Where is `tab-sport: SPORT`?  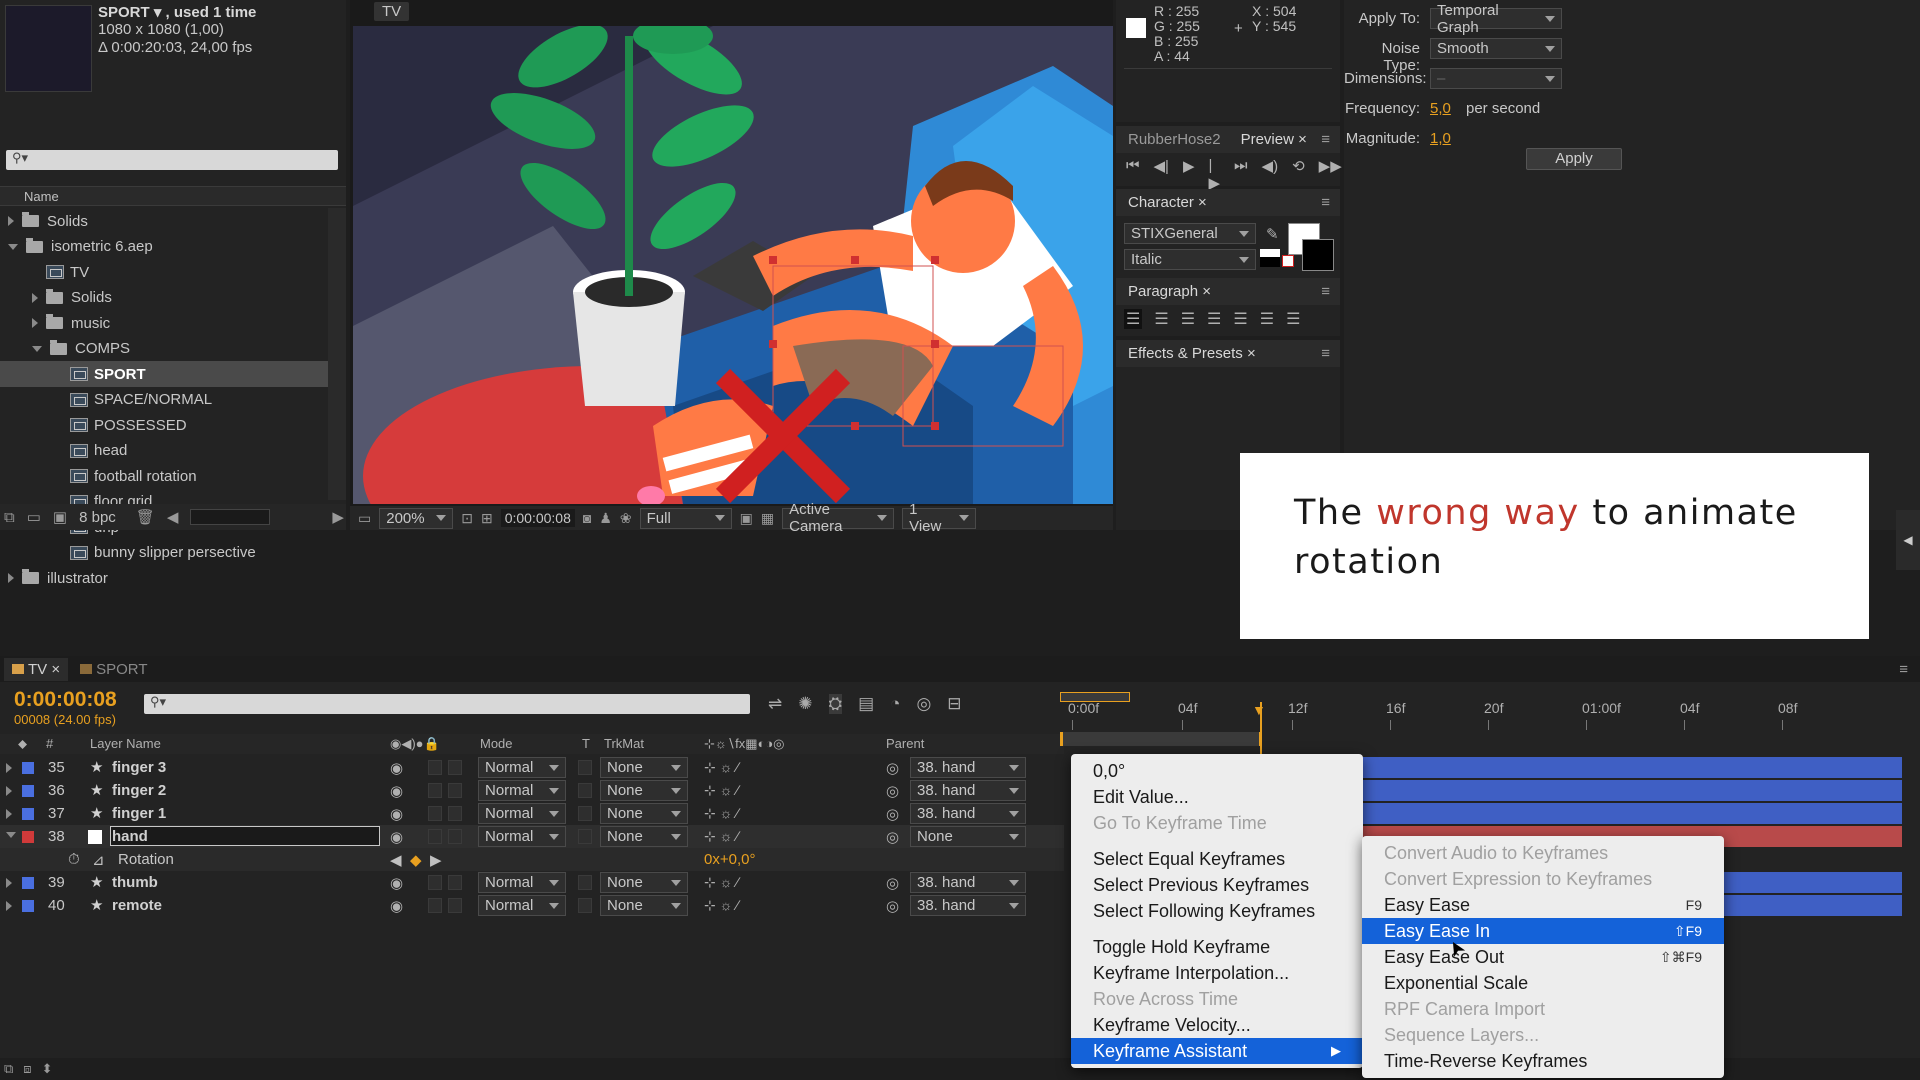
tab-sport: SPORT is located at coordinates (113, 669).